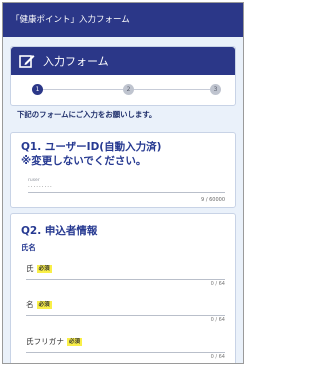  Describe the element at coordinates (123, 61) in the screenshot. I see `form-card-header: 入力フォーム` at that location.